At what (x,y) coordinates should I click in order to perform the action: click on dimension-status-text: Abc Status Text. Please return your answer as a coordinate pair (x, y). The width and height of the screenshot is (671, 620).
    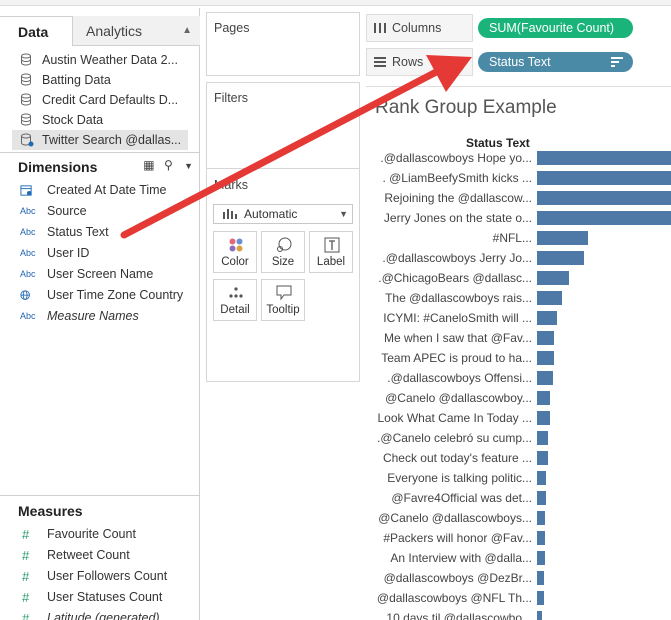
    Looking at the image, I should click on (100, 232).